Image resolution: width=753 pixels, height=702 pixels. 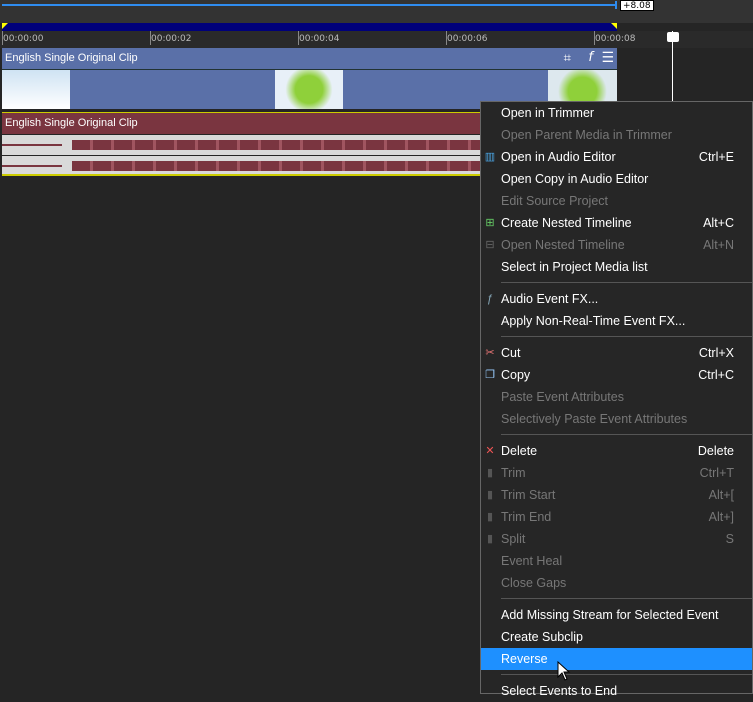 I want to click on menu-item-label: Paste Event Attributes, so click(x=562, y=397).